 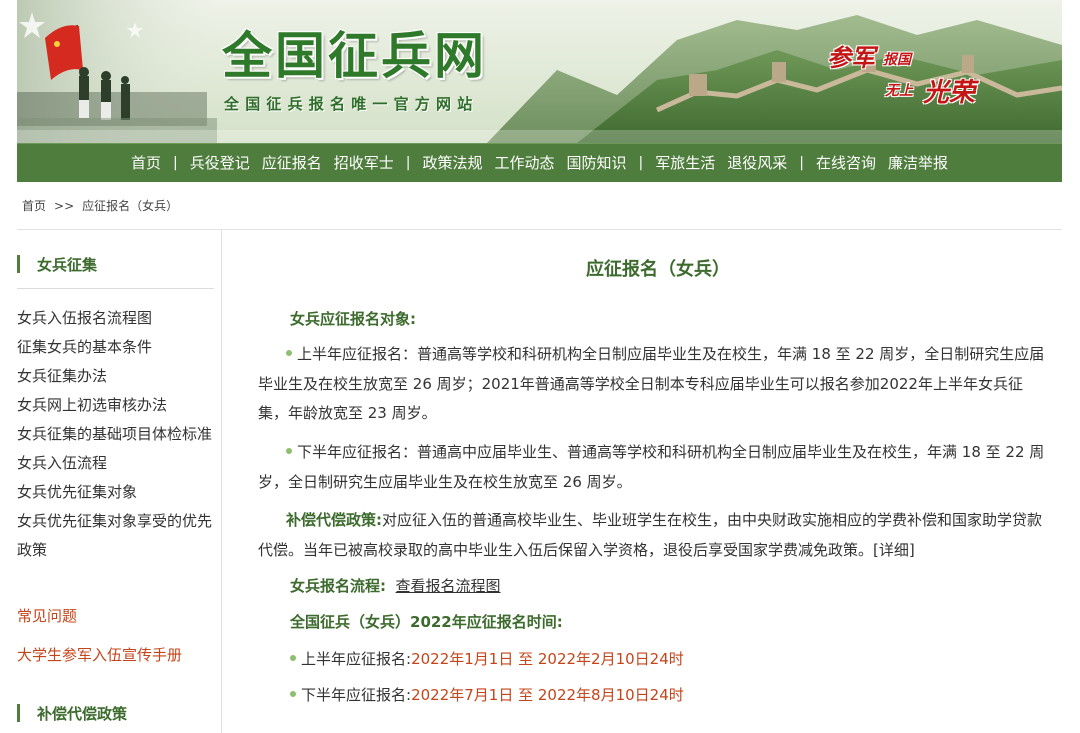 What do you see at coordinates (757, 163) in the screenshot?
I see `nav-veteran-stories: 退役风采` at bounding box center [757, 163].